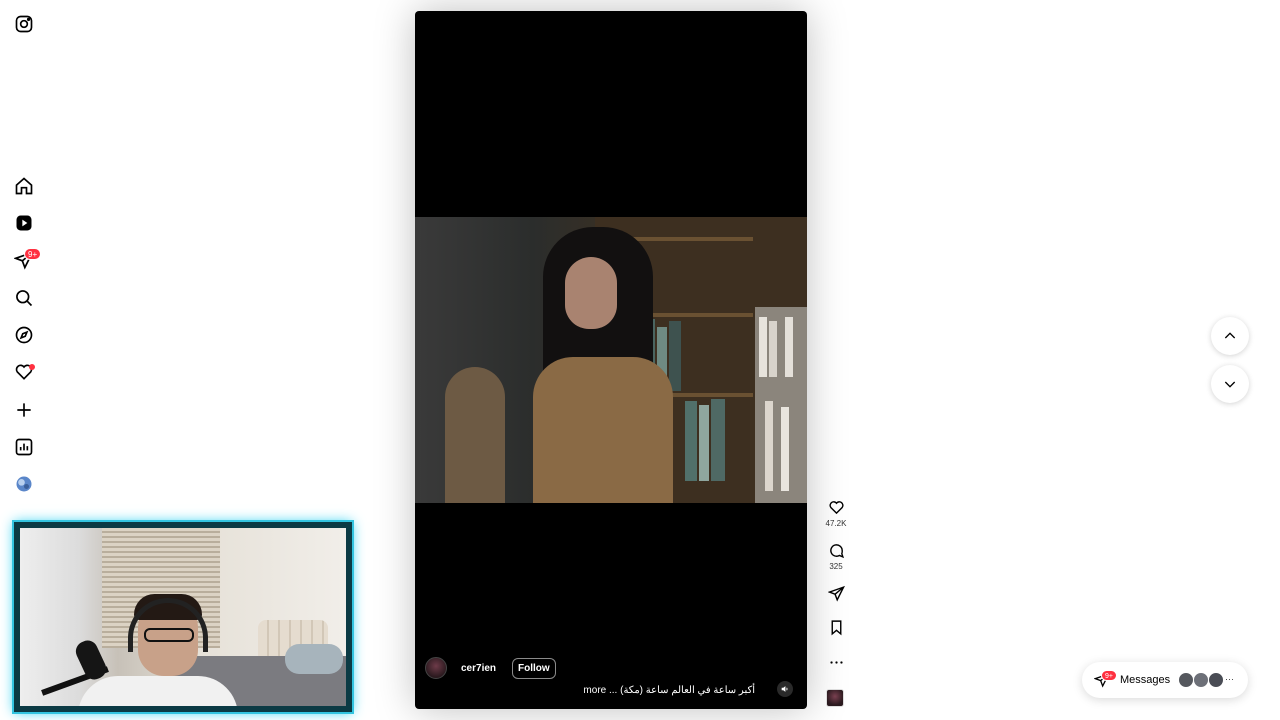  I want to click on search-icon, so click(24, 298).